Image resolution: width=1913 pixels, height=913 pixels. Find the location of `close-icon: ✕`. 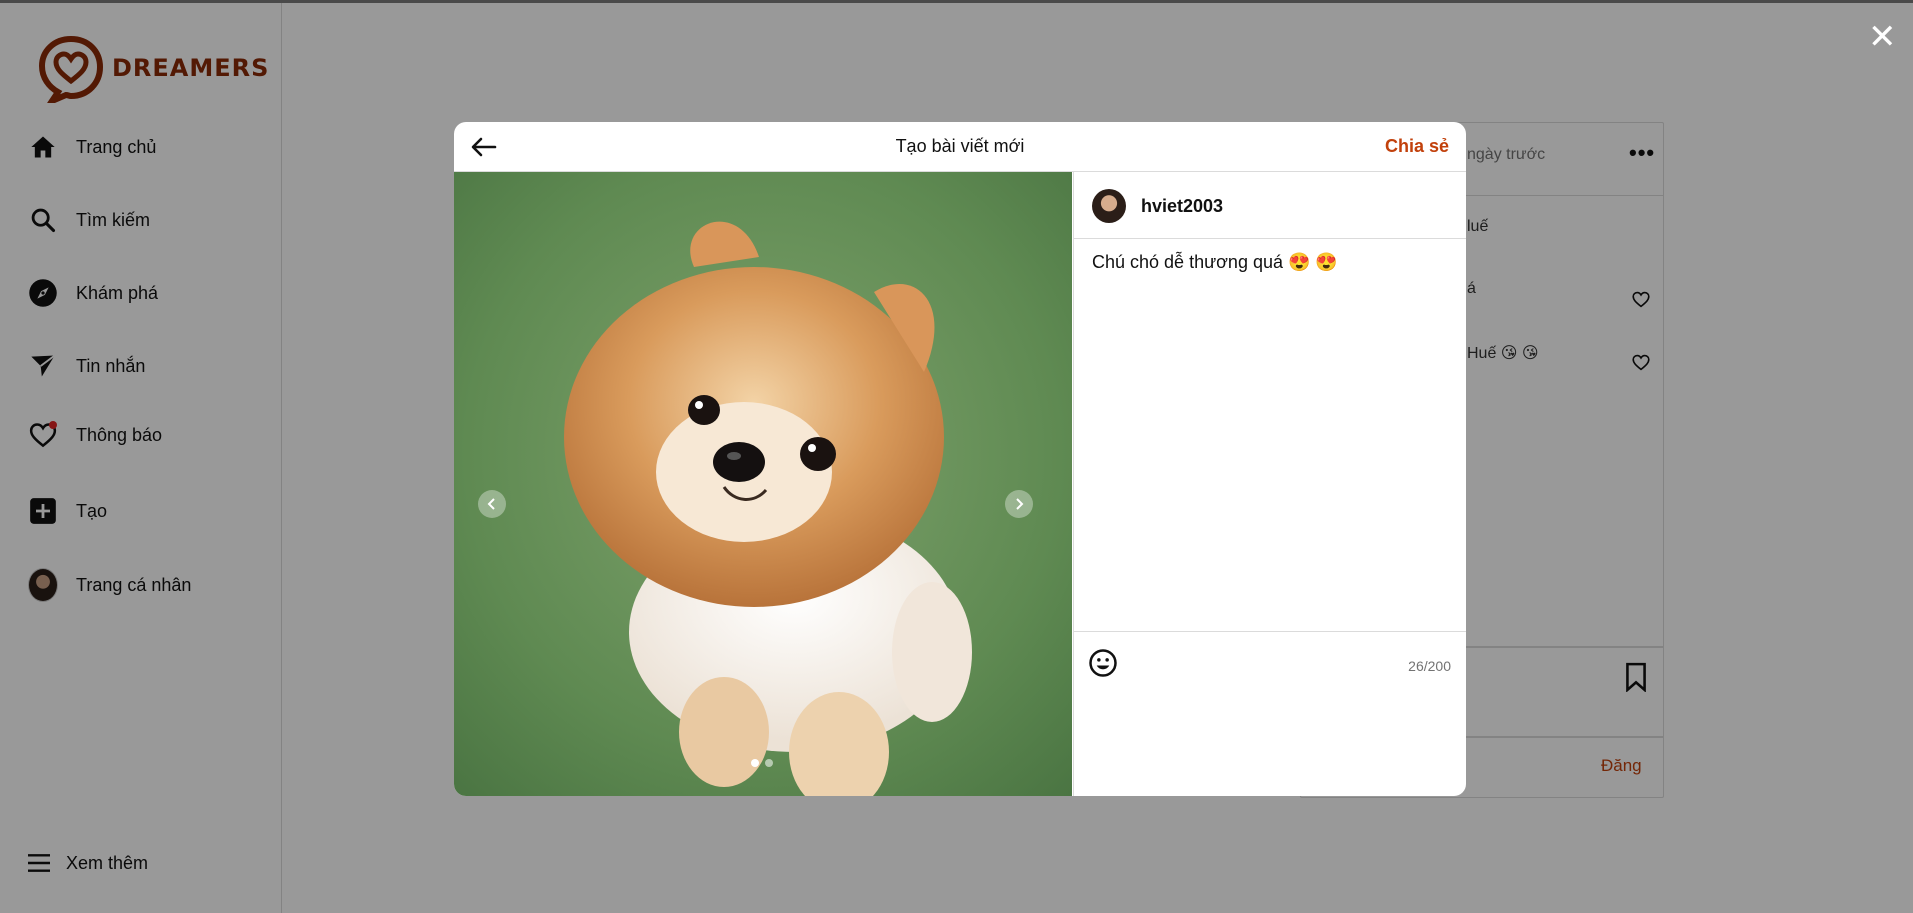

close-icon: ✕ is located at coordinates (1882, 37).